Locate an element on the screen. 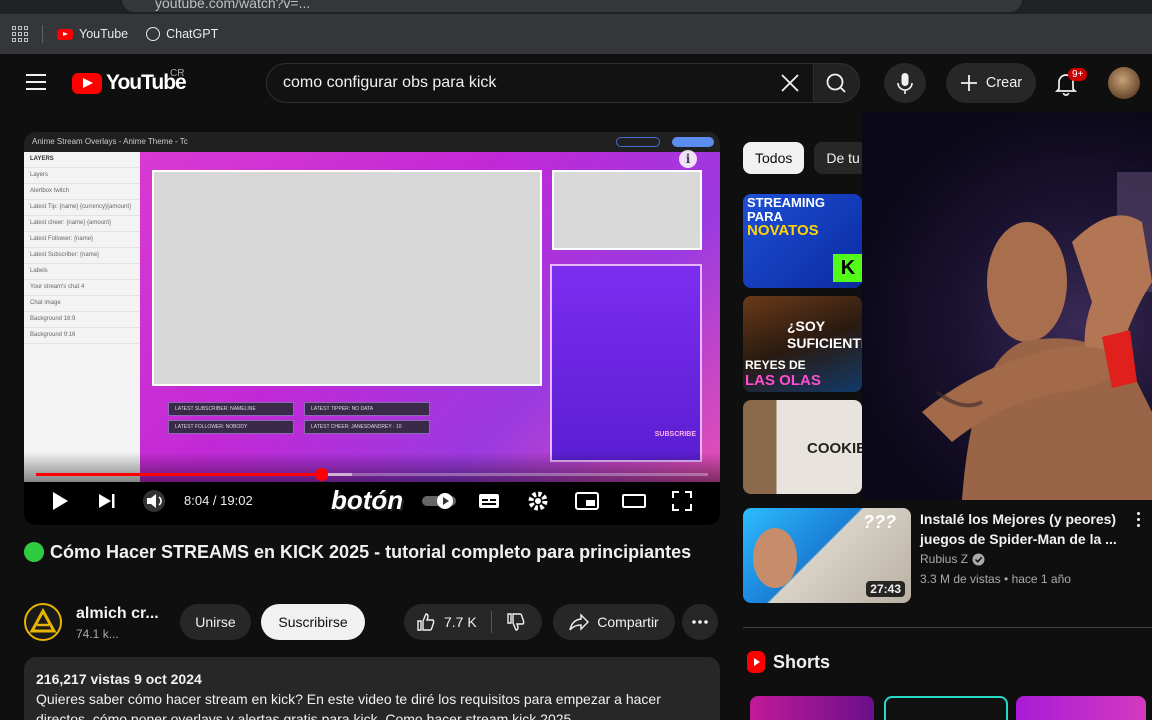 The width and height of the screenshot is (1152, 720). related-video-channel: Rubius Z is located at coordinates (952, 559).